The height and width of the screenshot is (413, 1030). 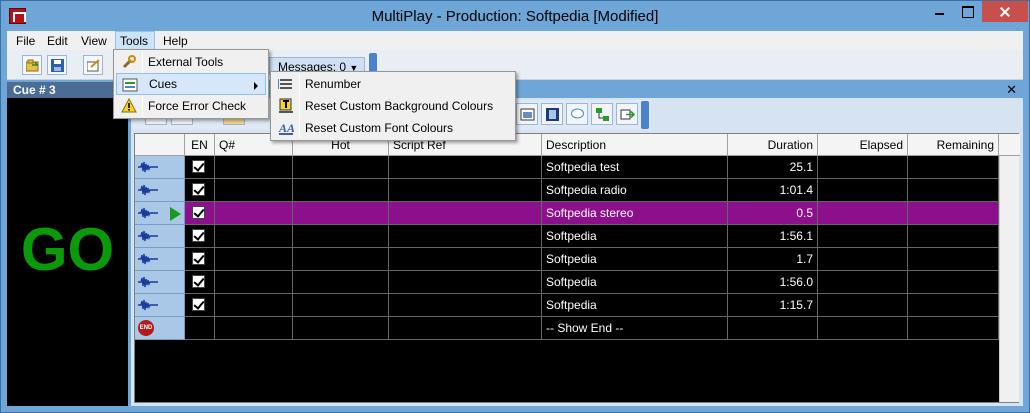 What do you see at coordinates (160, 328) in the screenshot?
I see `row-type-cell: END` at bounding box center [160, 328].